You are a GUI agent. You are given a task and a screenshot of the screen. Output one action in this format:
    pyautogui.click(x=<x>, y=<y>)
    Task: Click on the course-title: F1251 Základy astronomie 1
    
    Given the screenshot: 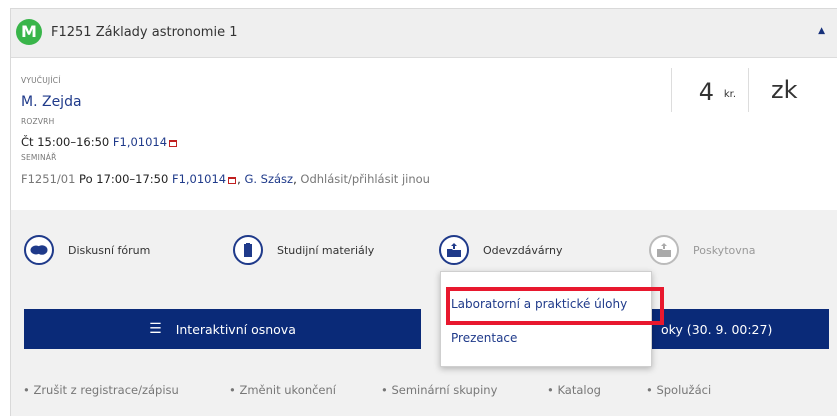 What is the action you would take?
    pyautogui.click(x=144, y=32)
    